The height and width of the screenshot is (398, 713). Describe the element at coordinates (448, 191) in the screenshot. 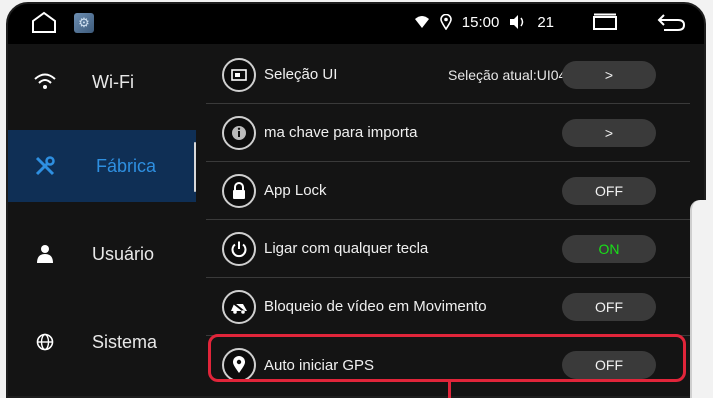

I see `setting-row-app-lock: App Lock OFF` at that location.